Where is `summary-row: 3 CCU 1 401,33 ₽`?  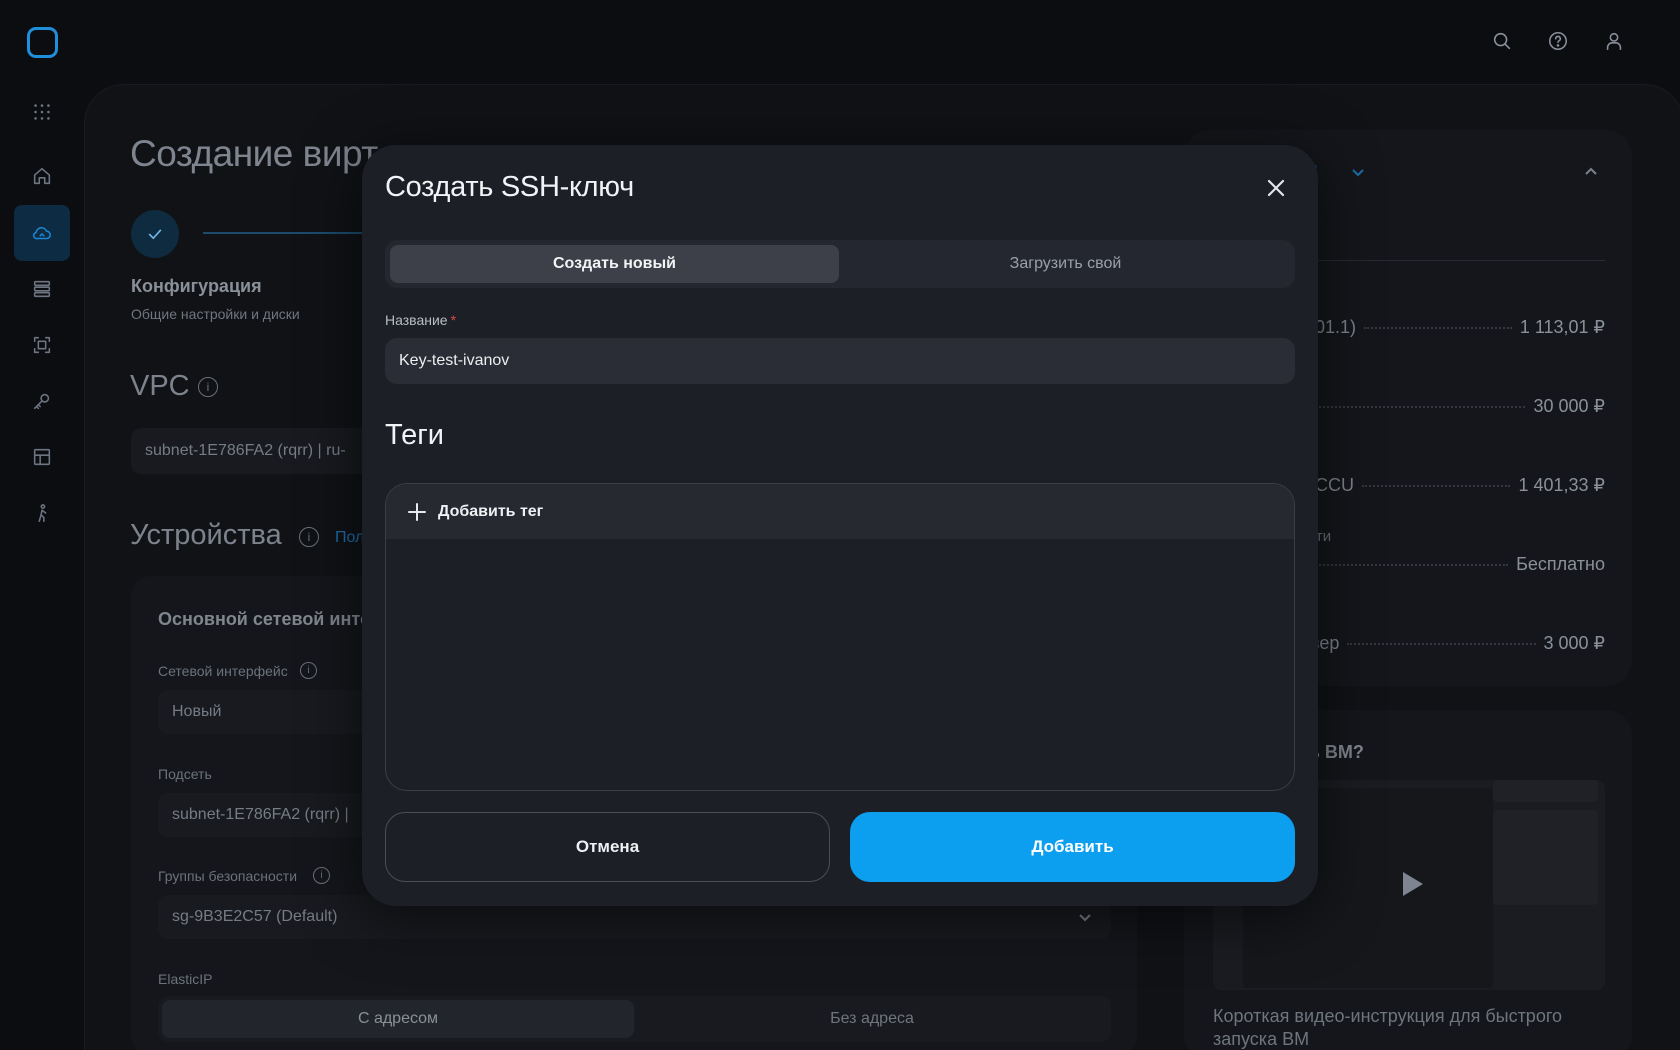 summary-row: 3 CCU 1 401,33 ₽ is located at coordinates (1452, 485).